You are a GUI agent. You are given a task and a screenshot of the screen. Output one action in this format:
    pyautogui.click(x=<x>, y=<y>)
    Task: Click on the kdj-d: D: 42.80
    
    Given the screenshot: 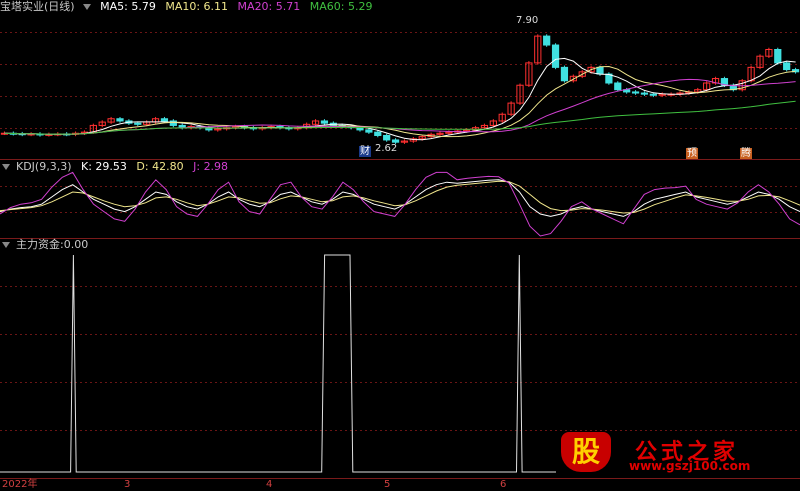 What is the action you would take?
    pyautogui.click(x=159, y=166)
    